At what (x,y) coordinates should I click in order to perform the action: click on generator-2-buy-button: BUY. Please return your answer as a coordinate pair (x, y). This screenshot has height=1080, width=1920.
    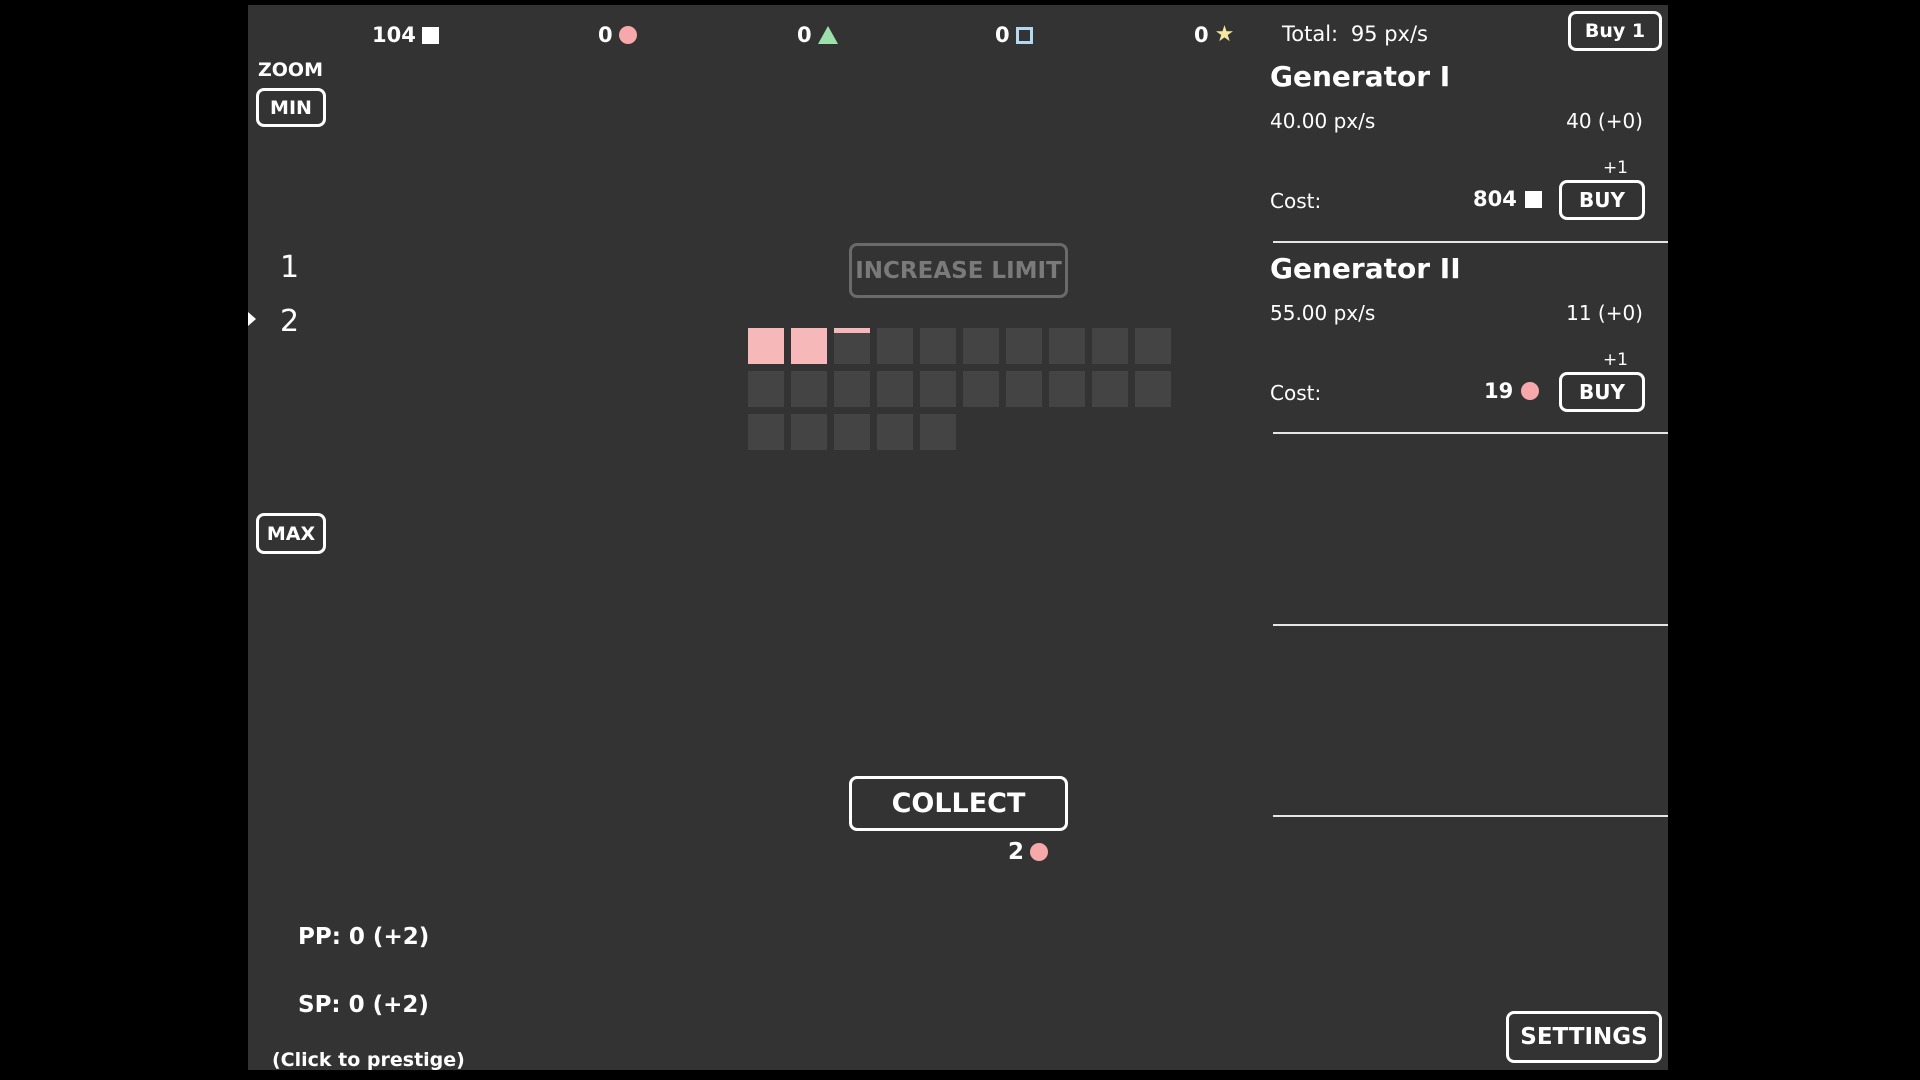
    Looking at the image, I should click on (1602, 392).